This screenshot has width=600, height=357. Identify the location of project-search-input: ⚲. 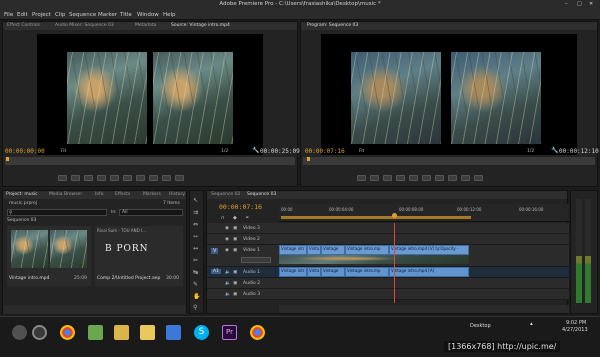
(57, 212).